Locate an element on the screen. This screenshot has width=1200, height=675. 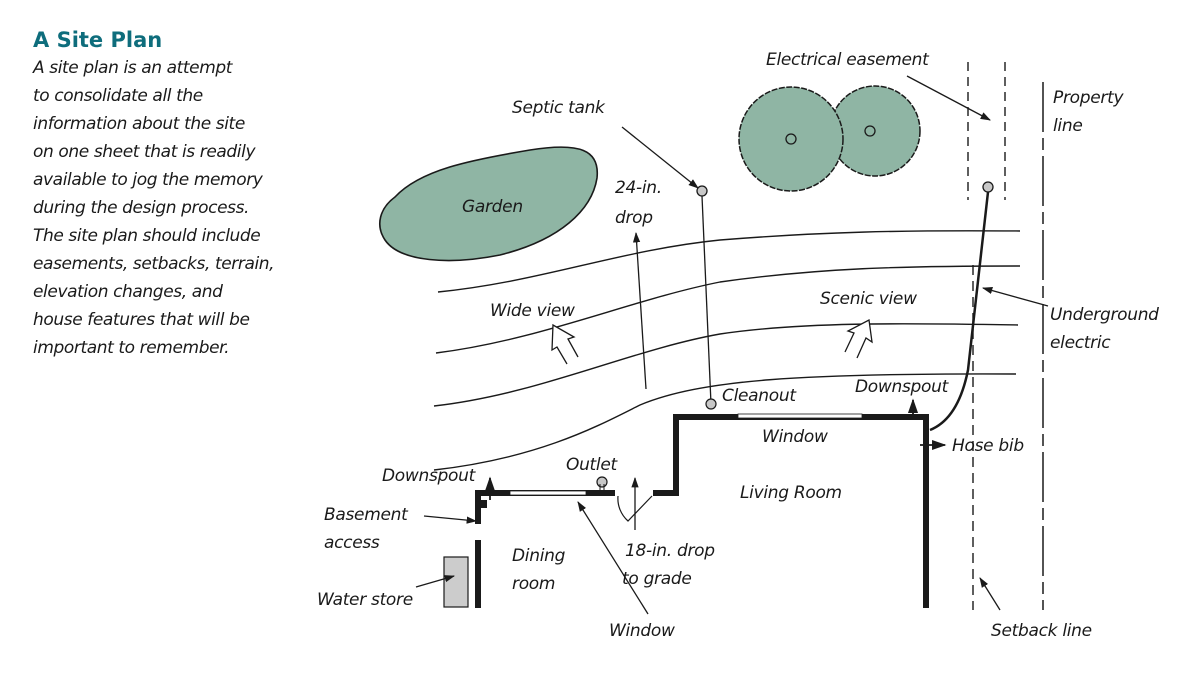
window-top-label: Window is located at coordinates (795, 437).